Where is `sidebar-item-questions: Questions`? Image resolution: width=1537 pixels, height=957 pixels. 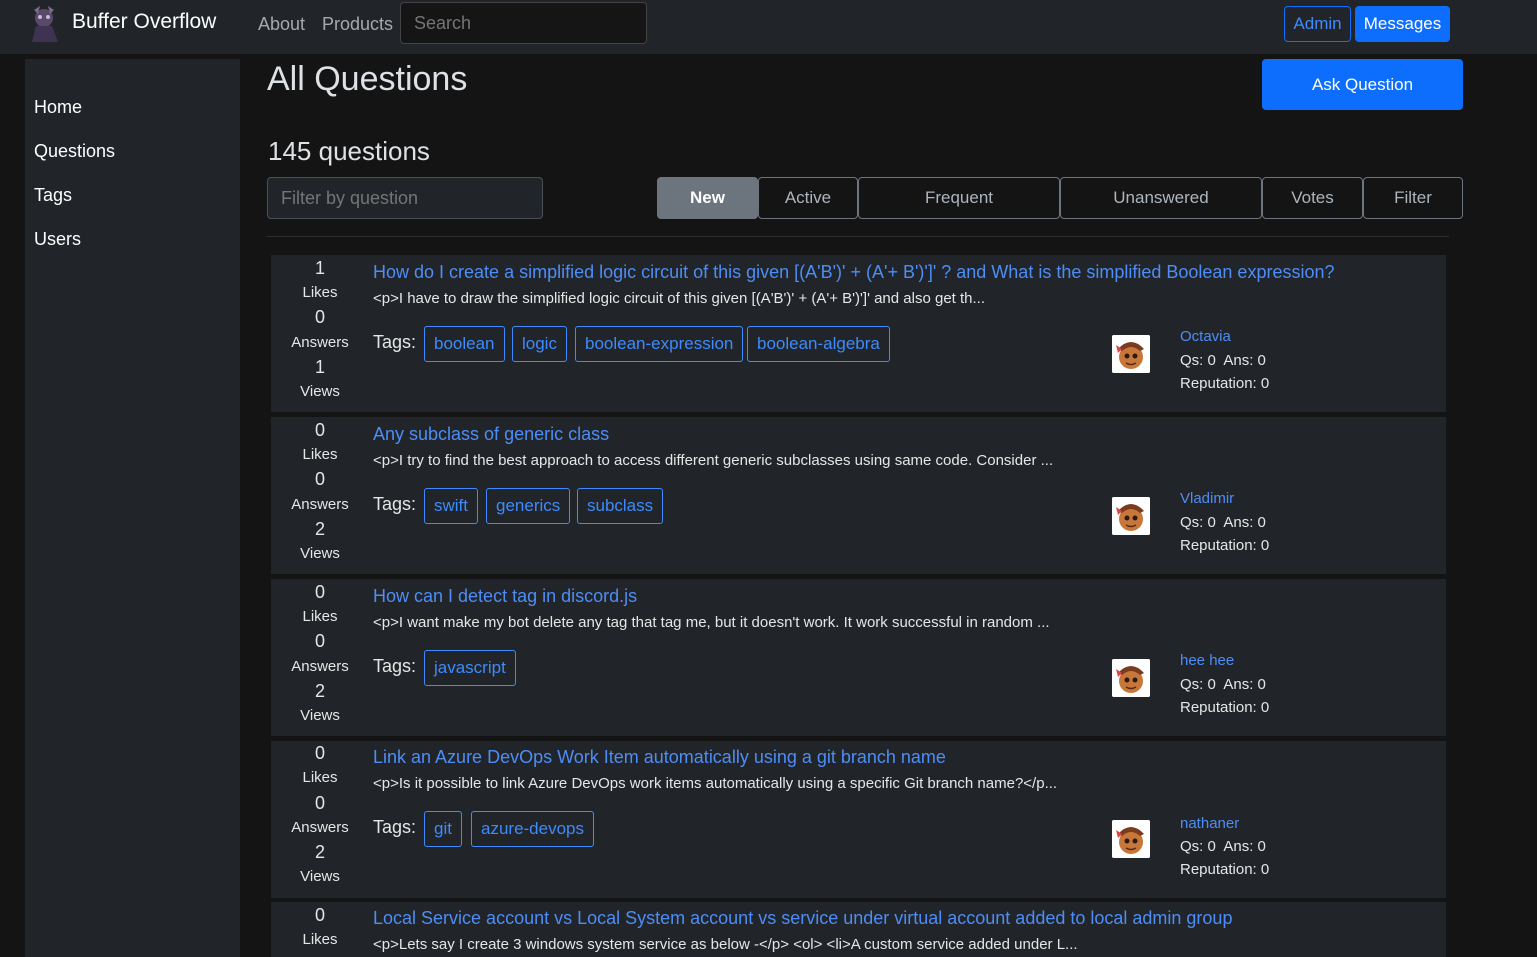 sidebar-item-questions: Questions is located at coordinates (74, 151).